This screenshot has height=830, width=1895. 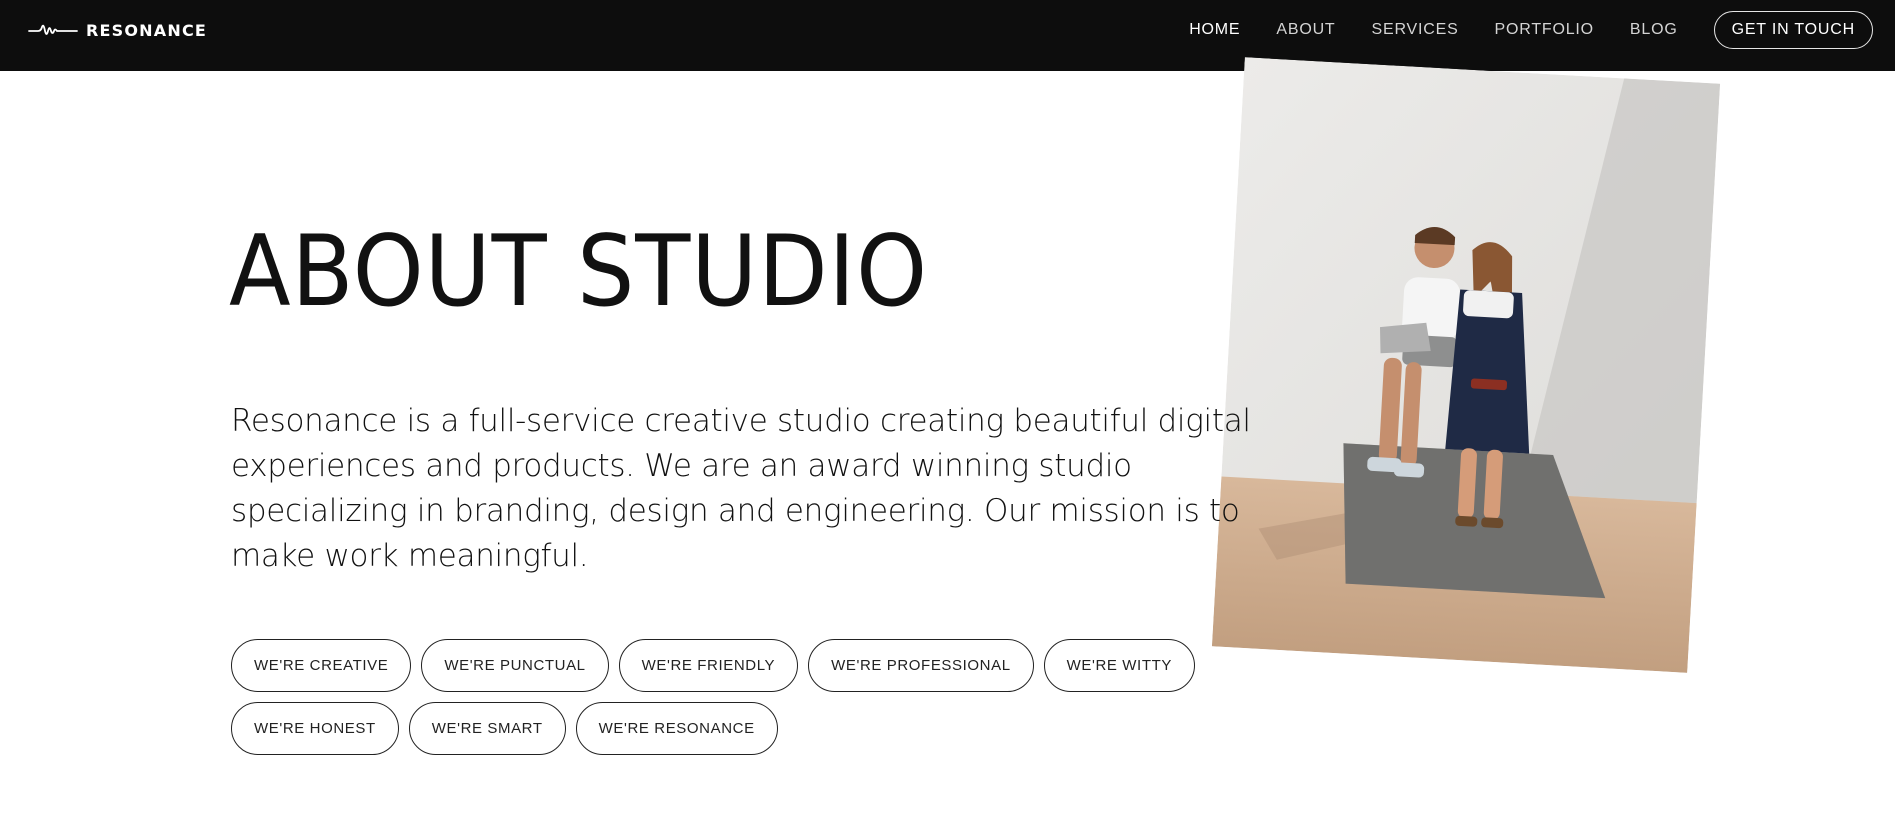 What do you see at coordinates (1544, 30) in the screenshot?
I see `nav-portfolio: PORTFOLIO` at bounding box center [1544, 30].